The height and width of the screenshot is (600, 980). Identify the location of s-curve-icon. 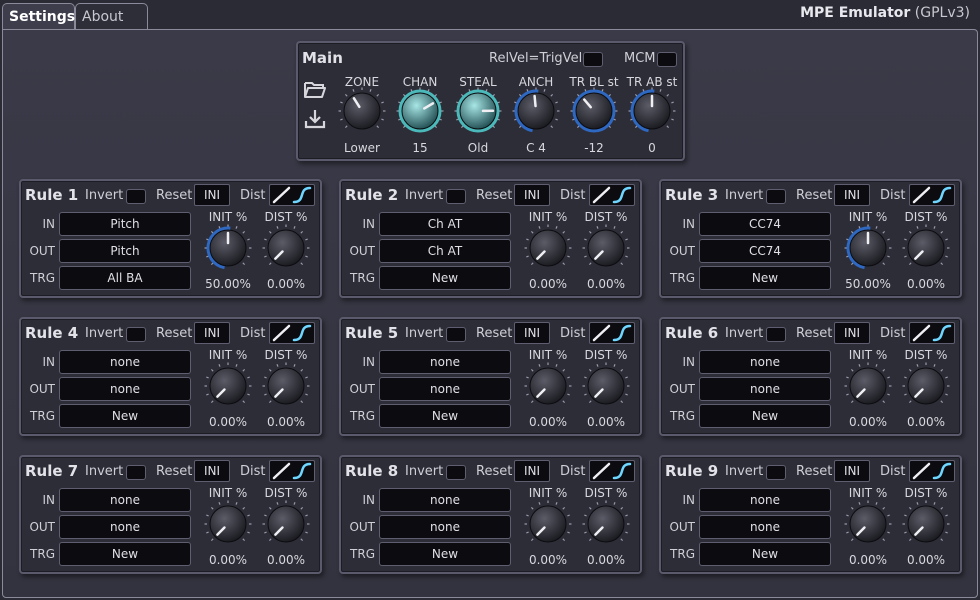
(622, 333).